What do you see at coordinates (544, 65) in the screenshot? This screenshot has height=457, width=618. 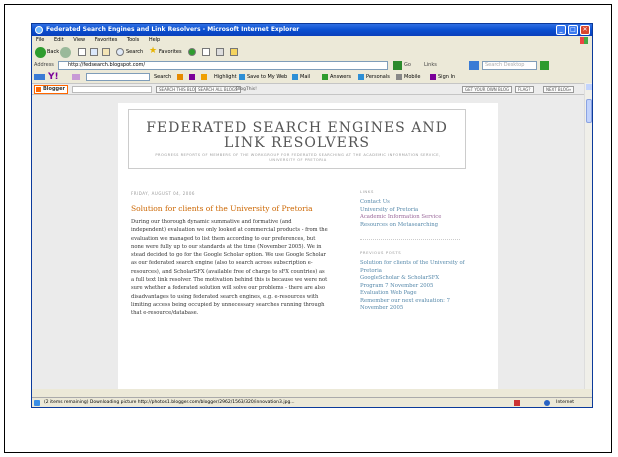 I see `desktop-search-go-icon` at bounding box center [544, 65].